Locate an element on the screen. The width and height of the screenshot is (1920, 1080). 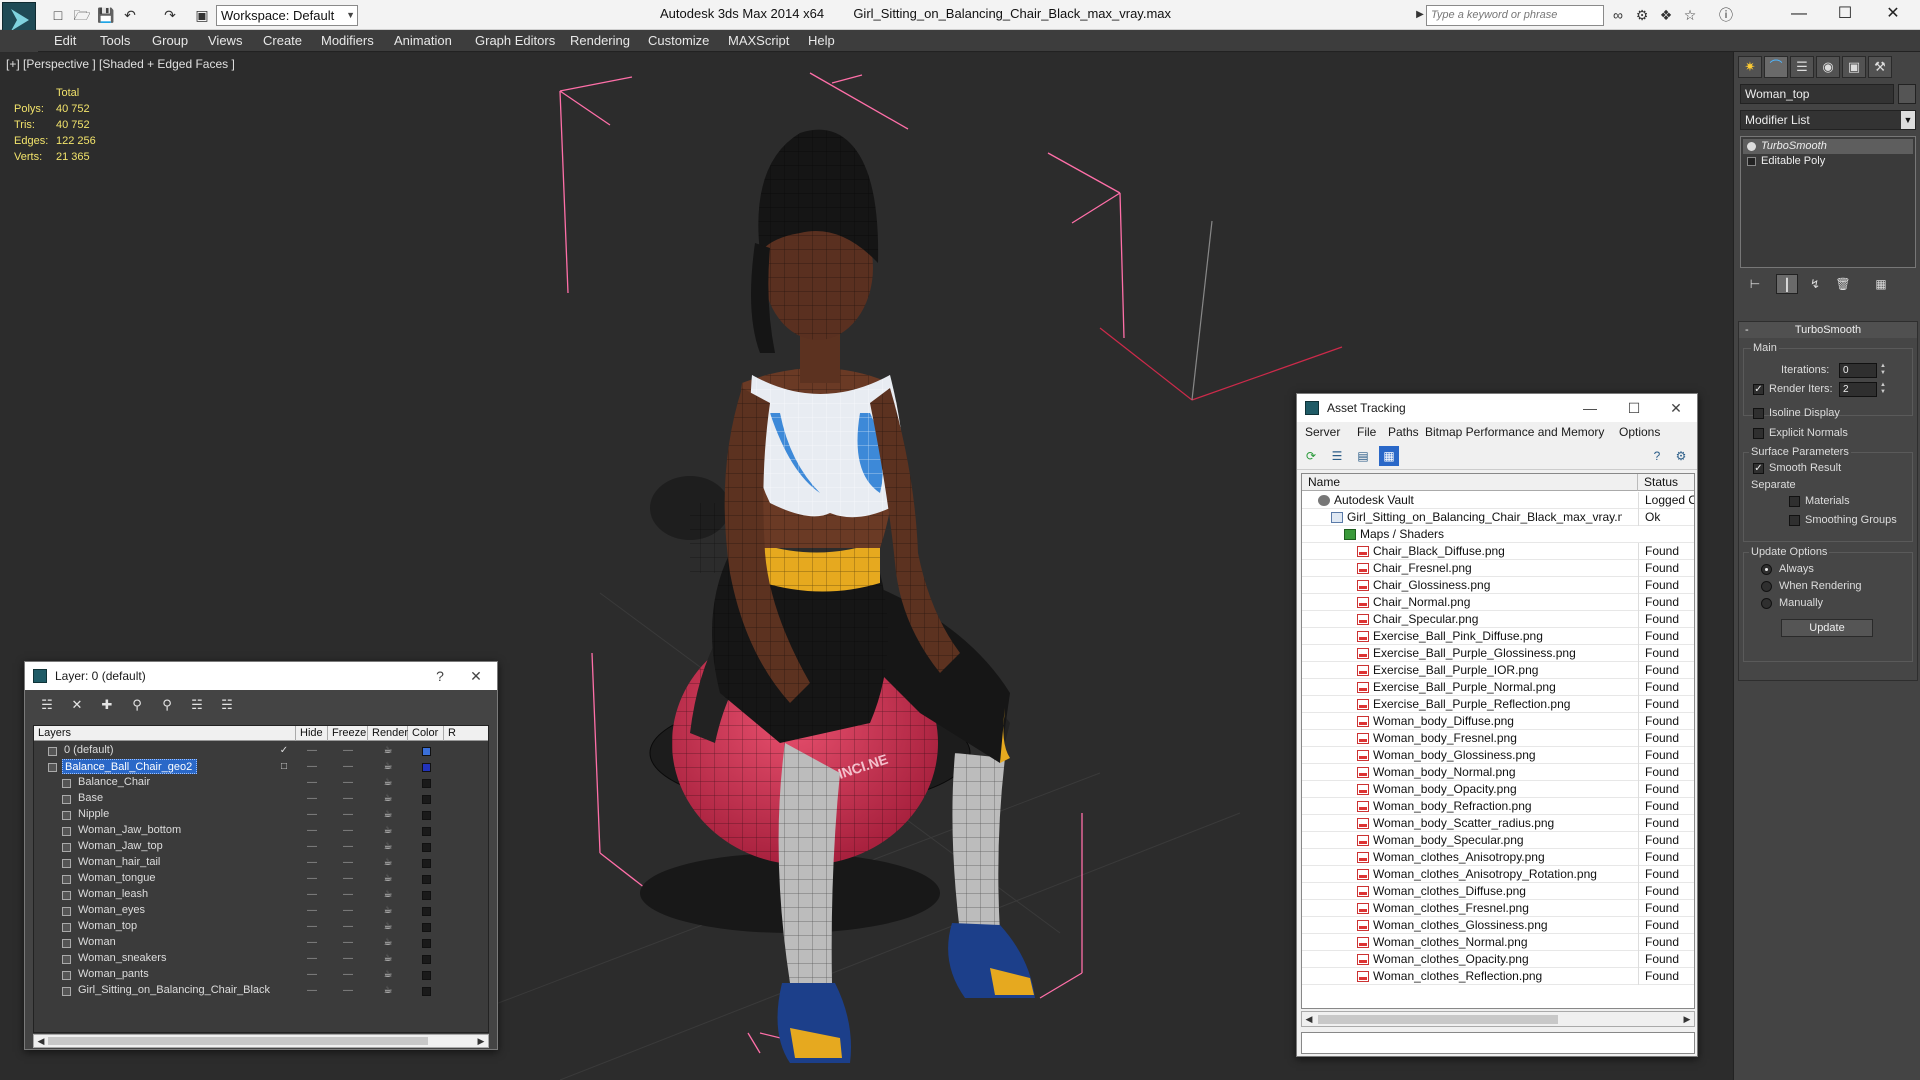
asset-row: Woman_clothes_Normal.png Found is located at coordinates (1498, 942).